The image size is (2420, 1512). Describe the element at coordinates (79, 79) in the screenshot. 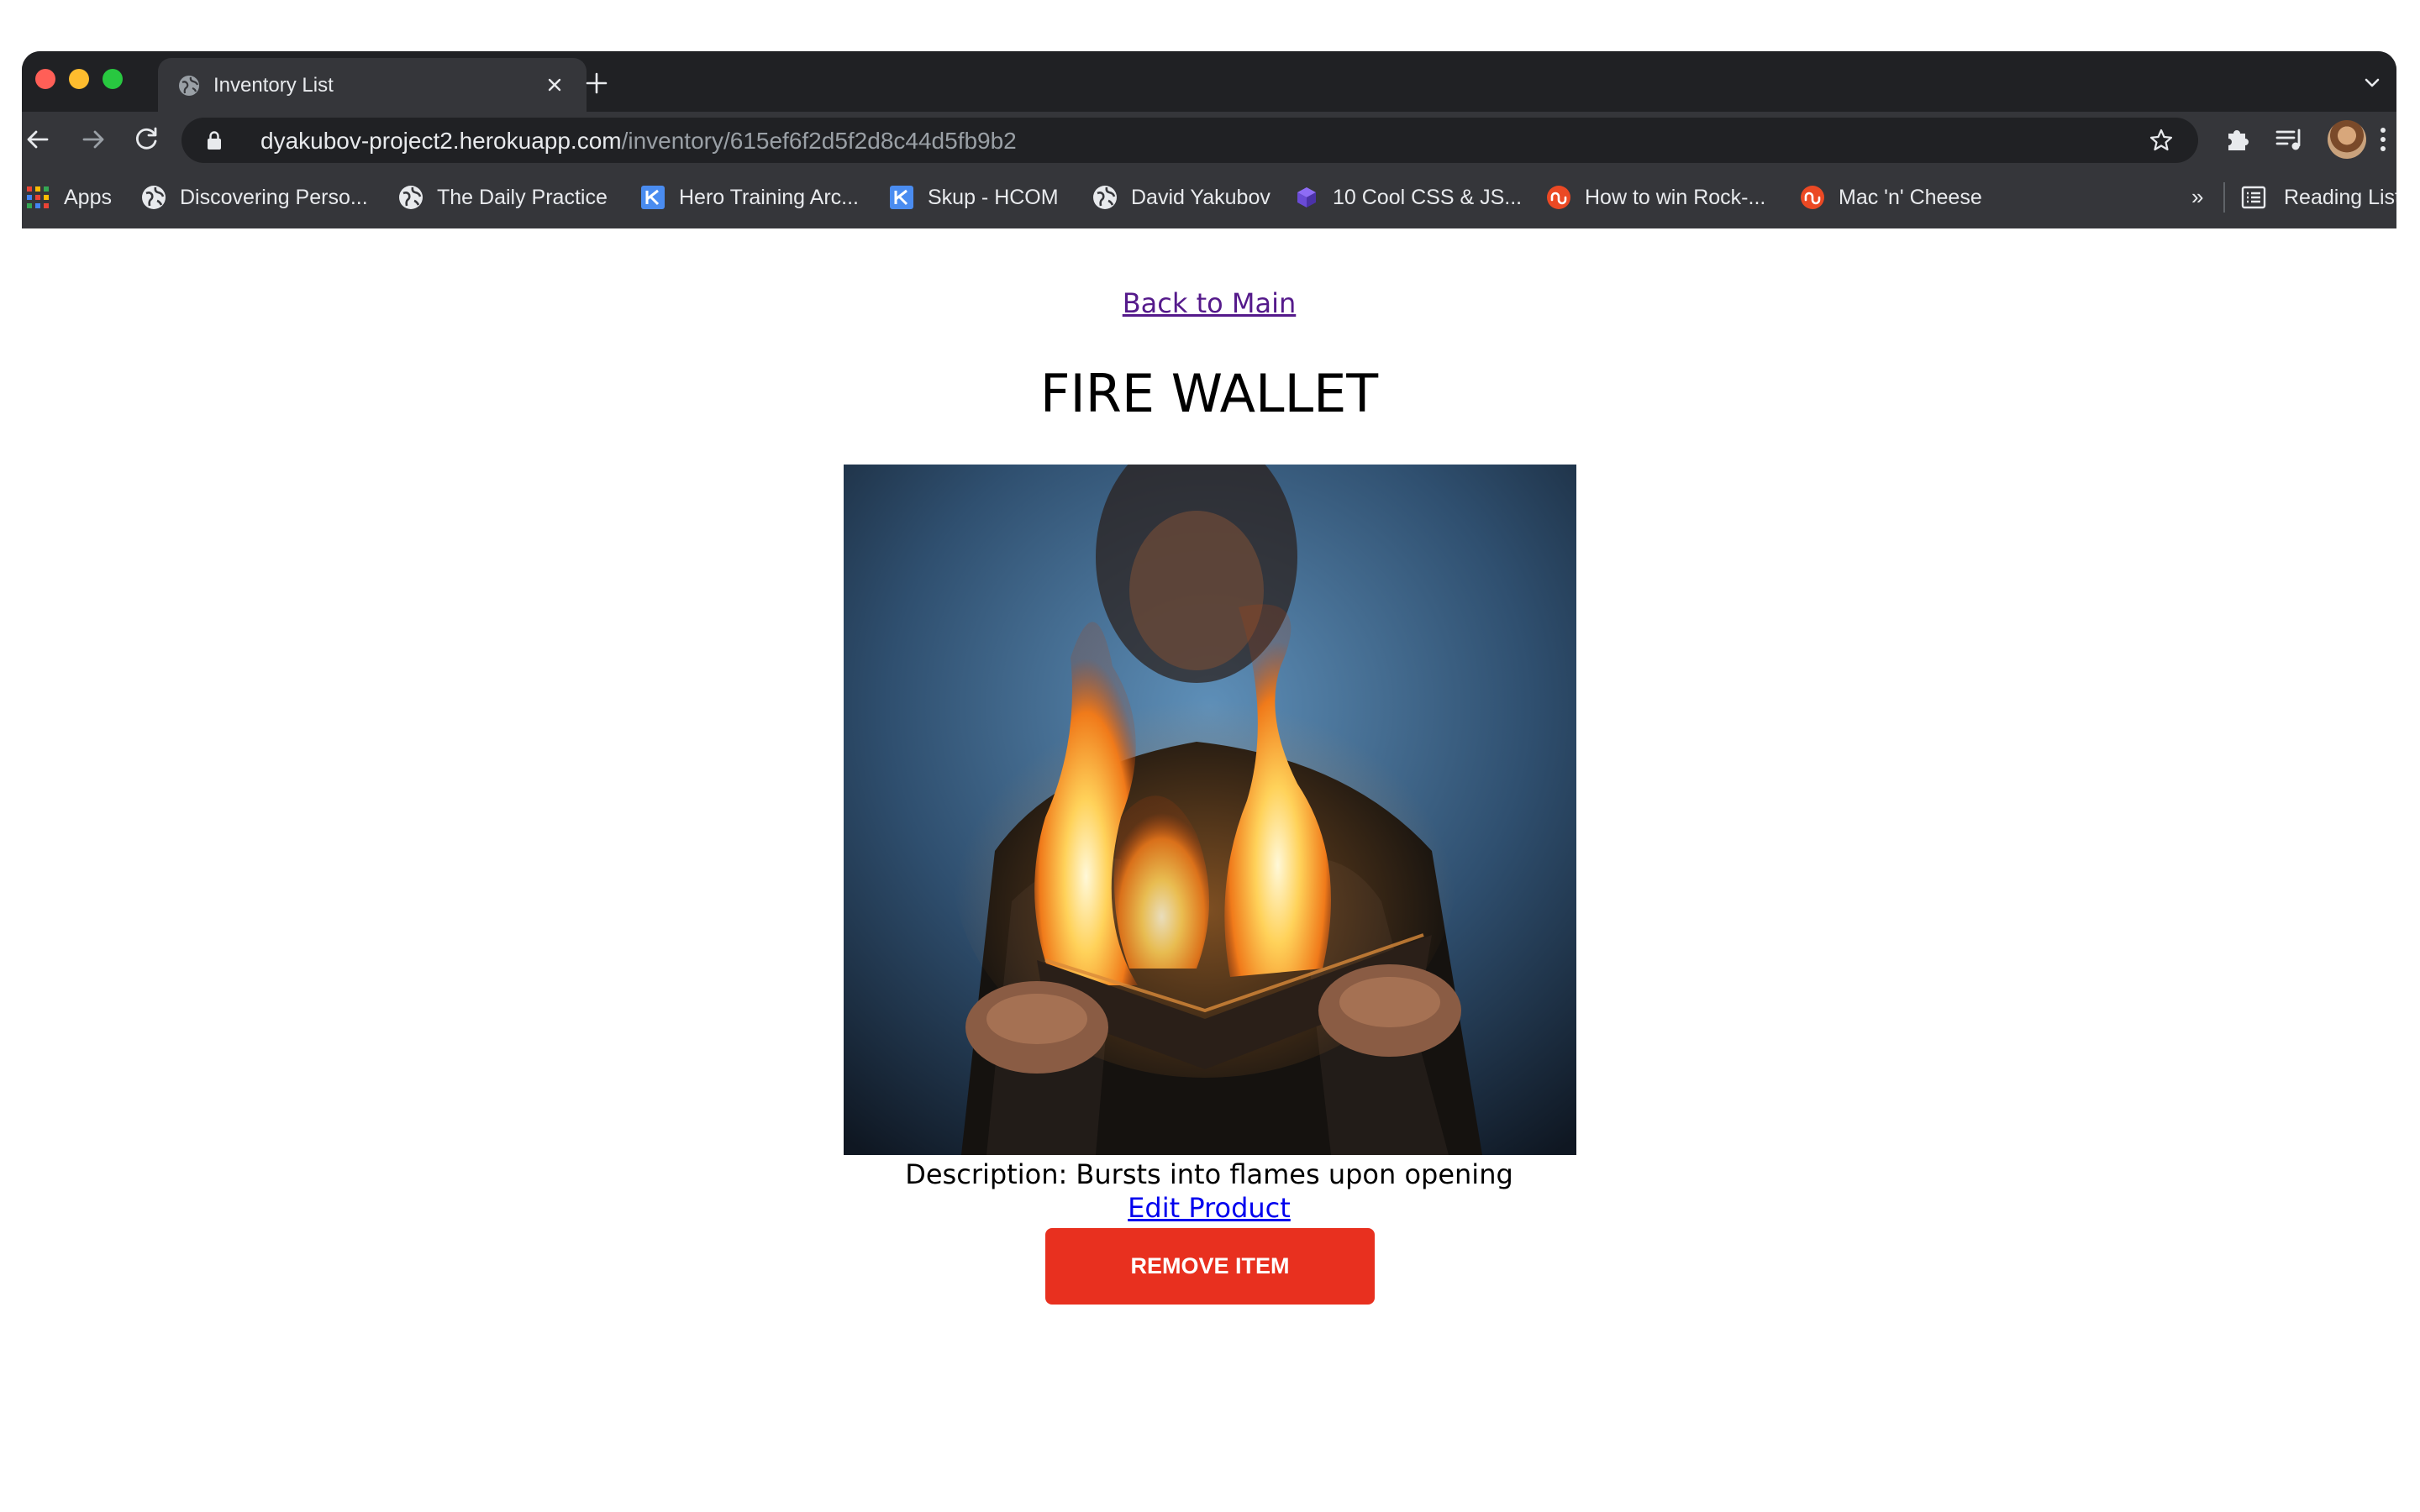

I see `minimize-window-button` at that location.